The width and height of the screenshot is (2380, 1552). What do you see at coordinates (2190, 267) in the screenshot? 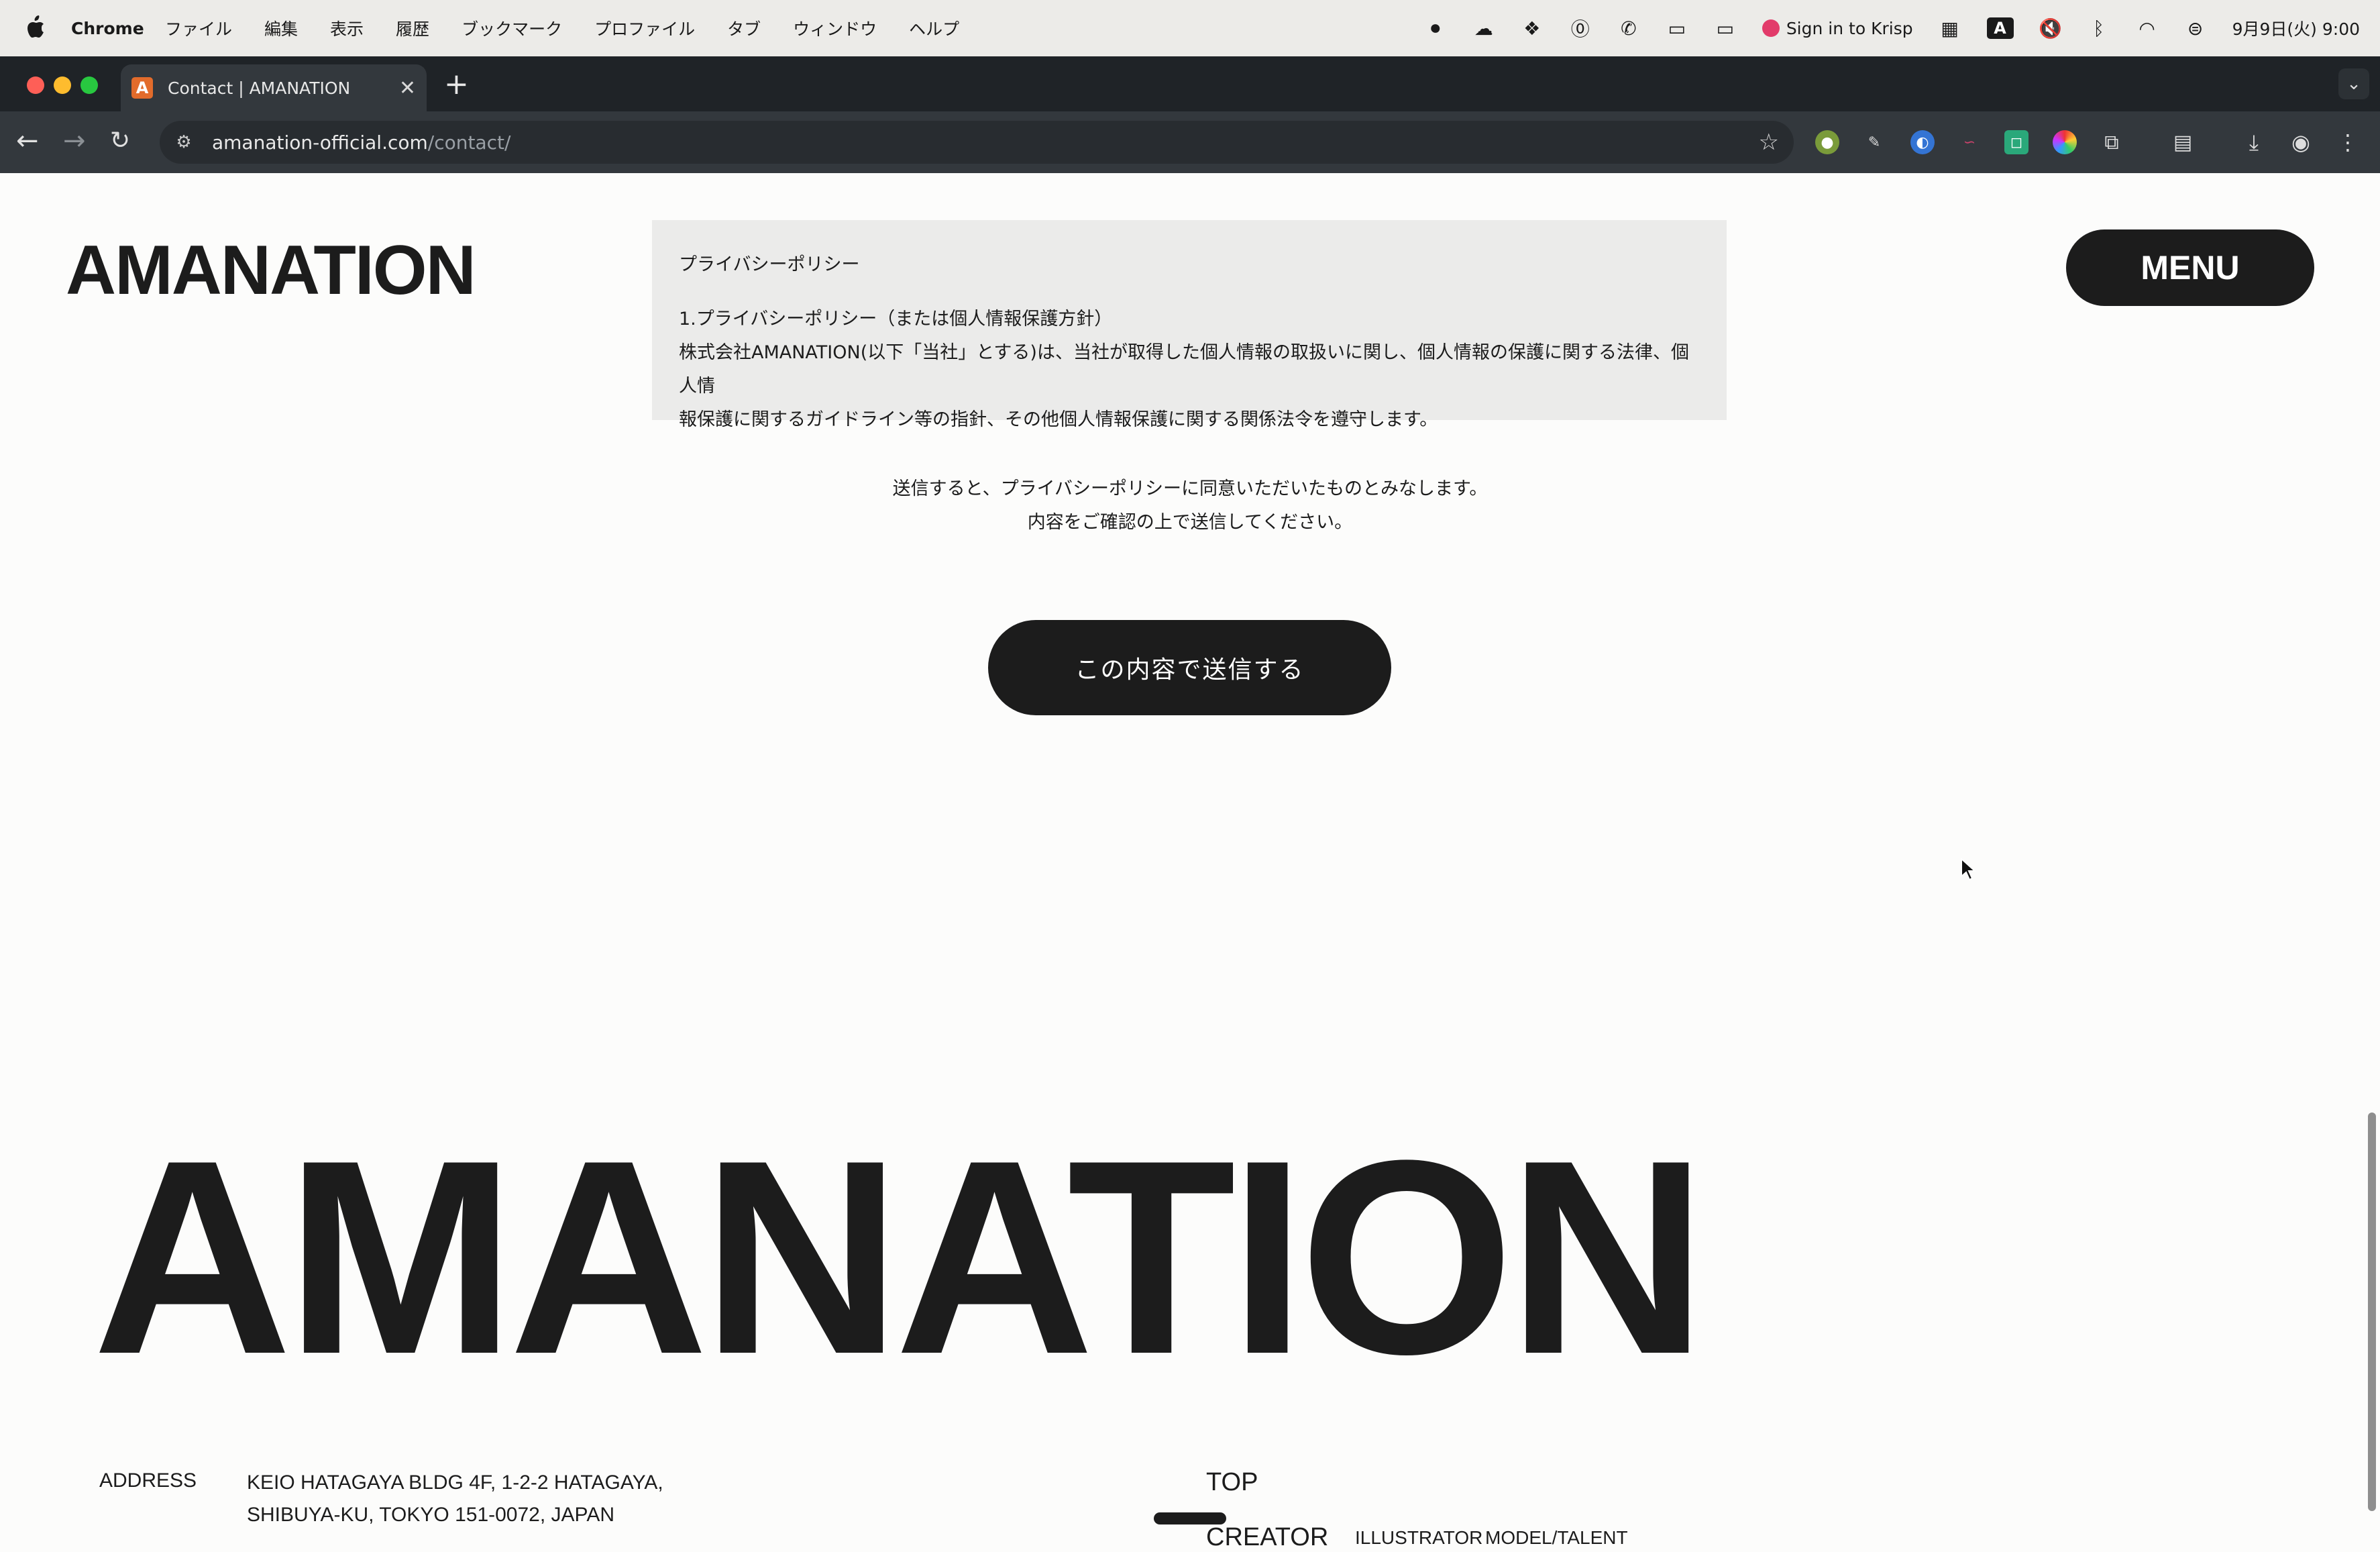
I see `menu-button: MENU` at bounding box center [2190, 267].